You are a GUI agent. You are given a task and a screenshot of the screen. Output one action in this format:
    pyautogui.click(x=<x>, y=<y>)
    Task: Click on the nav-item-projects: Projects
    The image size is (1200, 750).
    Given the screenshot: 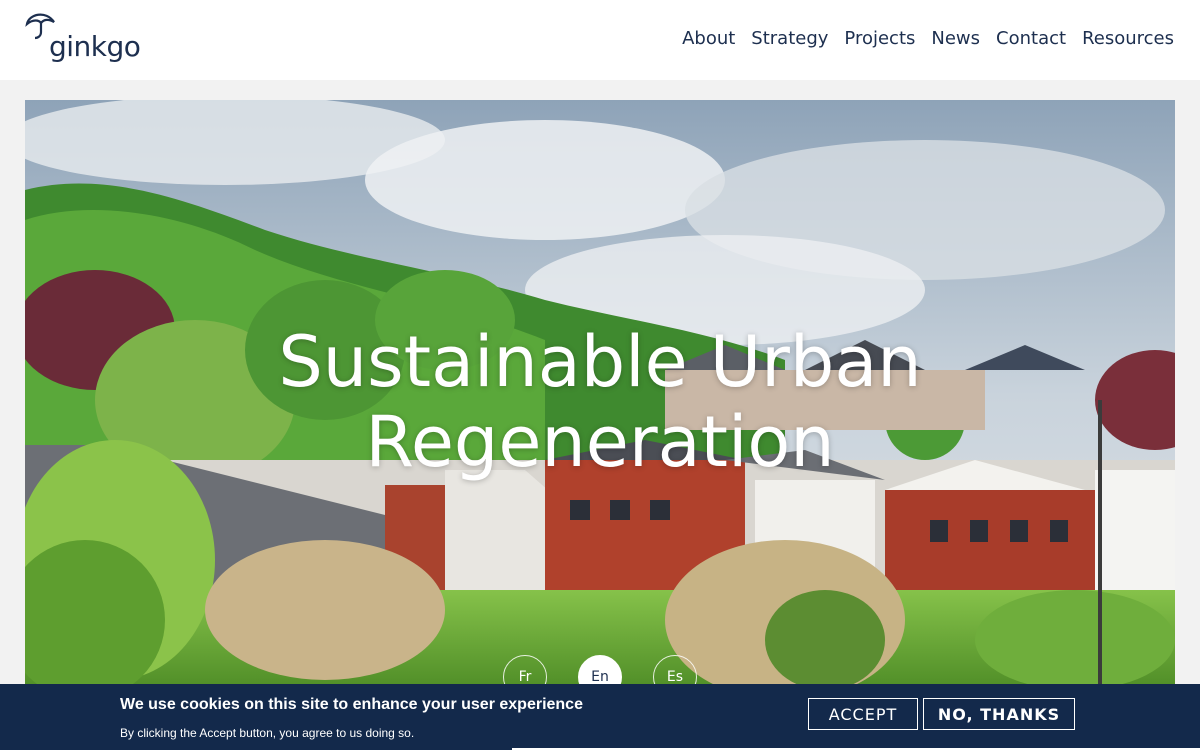 What is the action you would take?
    pyautogui.click(x=879, y=38)
    